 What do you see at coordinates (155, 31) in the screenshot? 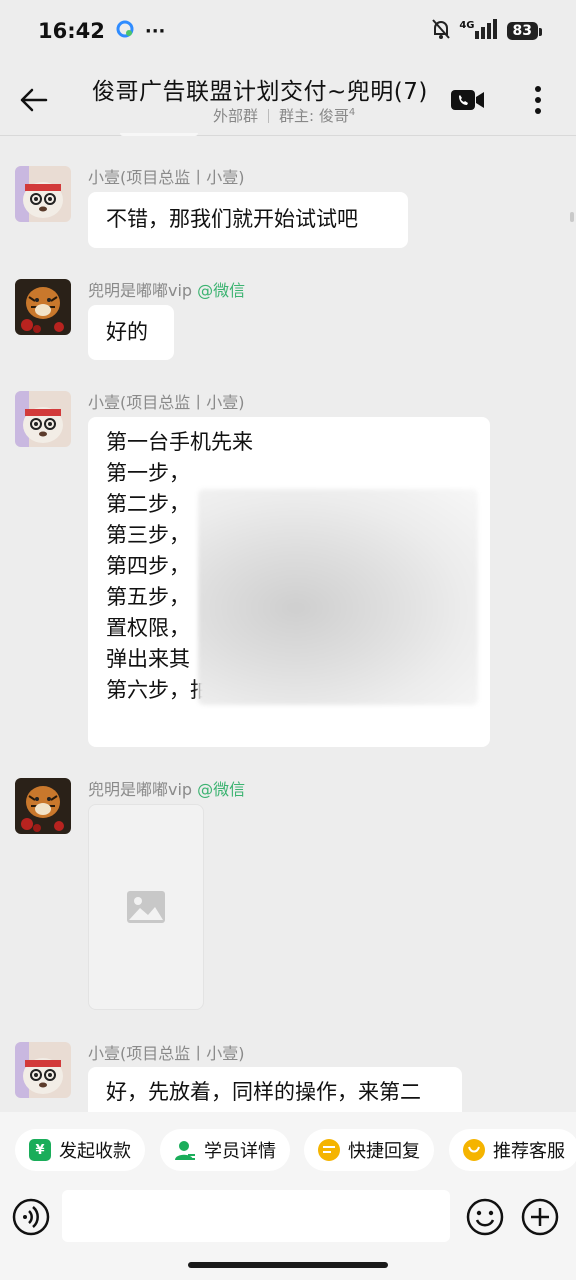
I see `status-more-indicator: ···` at bounding box center [155, 31].